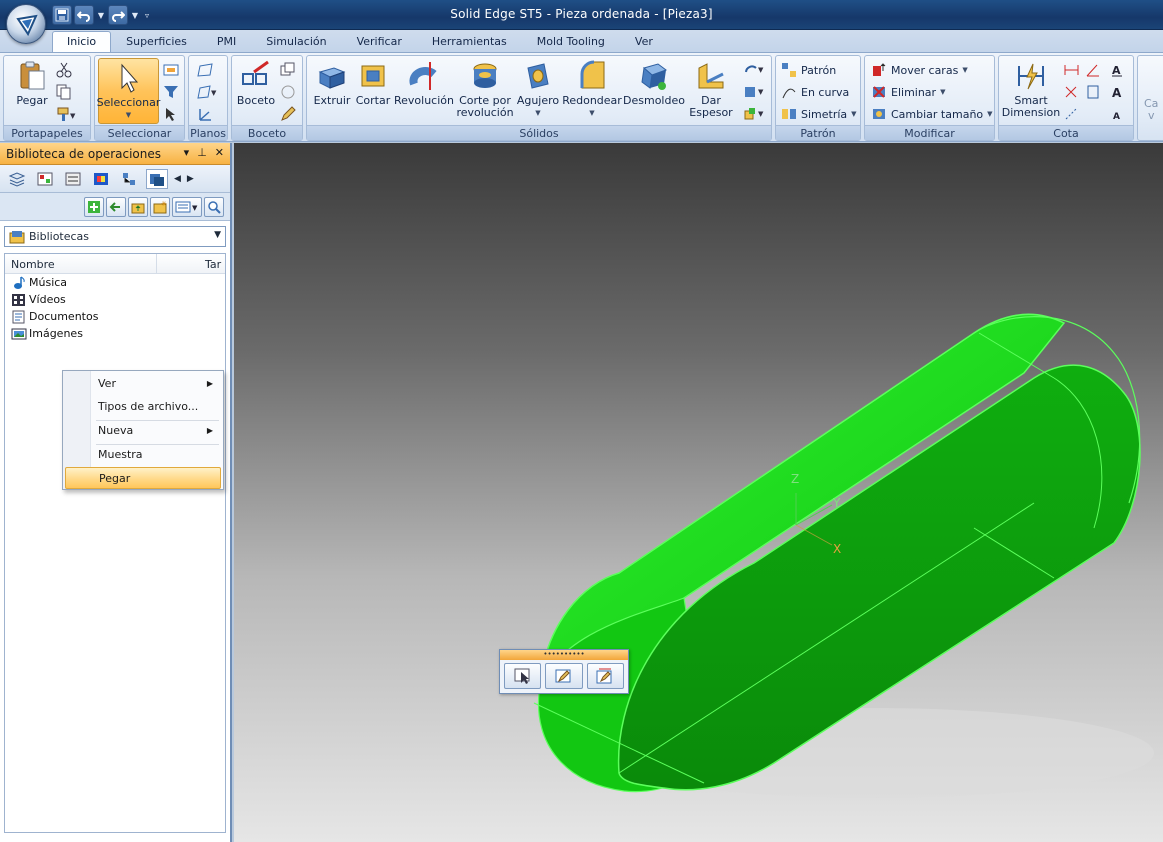 The image size is (1163, 842). I want to click on menu-item-pegar: Pegar, so click(143, 478).